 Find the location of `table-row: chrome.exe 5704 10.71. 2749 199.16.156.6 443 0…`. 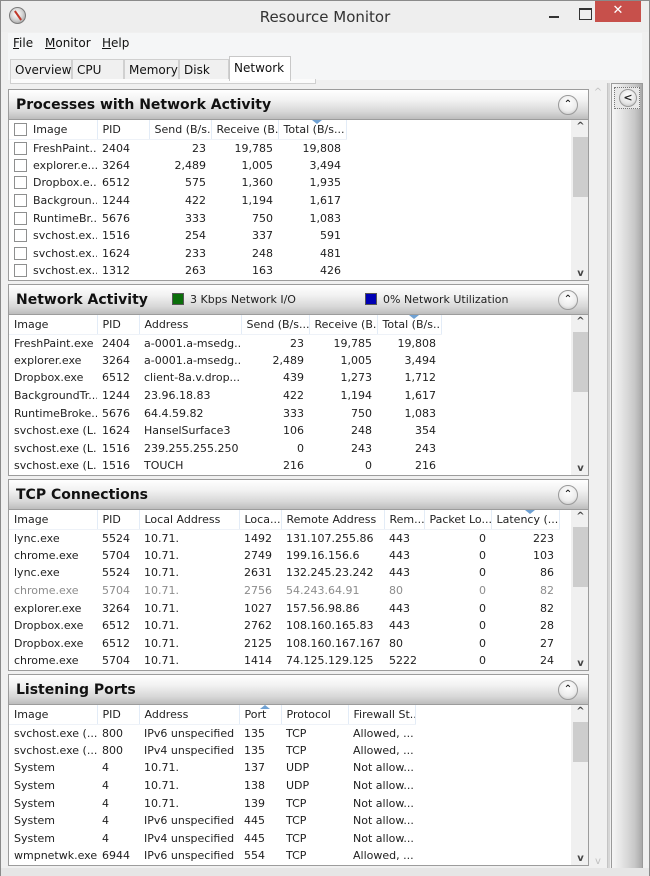

table-row: chrome.exe 5704 10.71. 2749 199.16.156.6 443 0… is located at coordinates (284, 556).